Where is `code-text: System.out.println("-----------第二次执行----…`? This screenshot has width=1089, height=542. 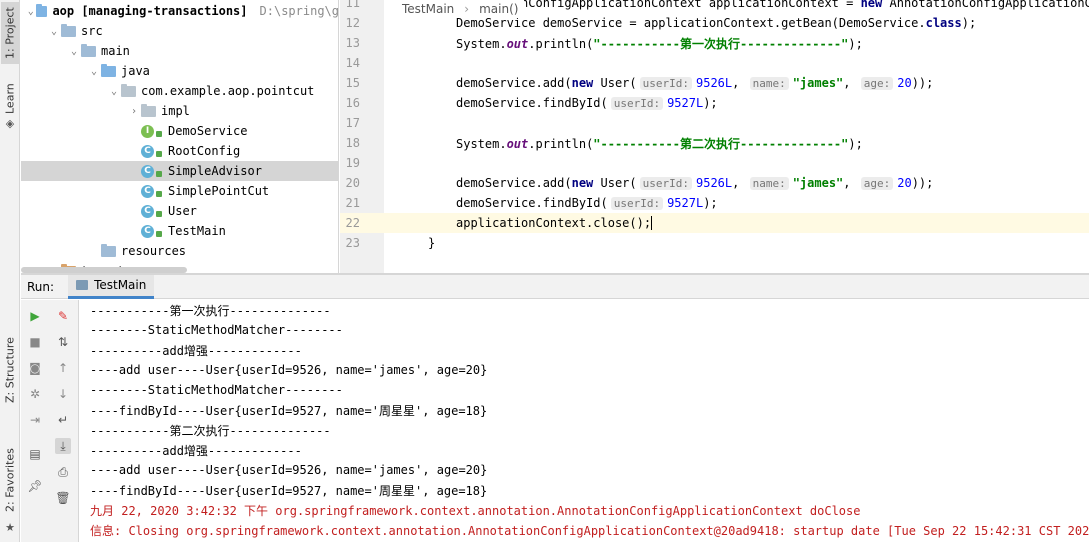
code-text: System.out.println("-----------第二次执行----… is located at coordinates (659, 143).